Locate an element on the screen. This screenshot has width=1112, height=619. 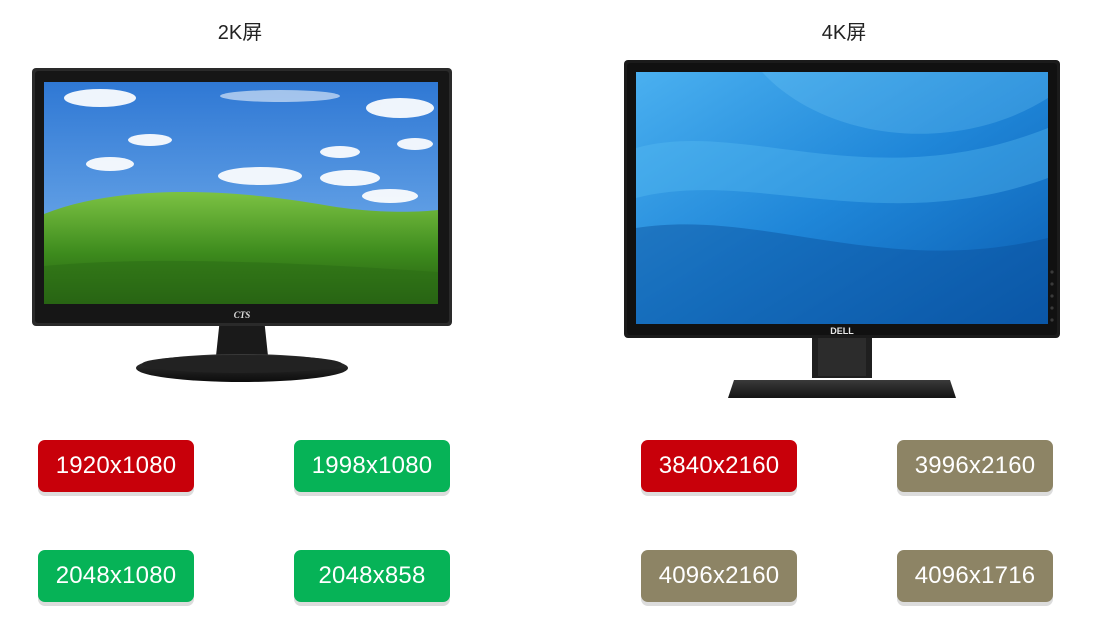
monitor-2k-logo: CTS is located at coordinates (242, 315).